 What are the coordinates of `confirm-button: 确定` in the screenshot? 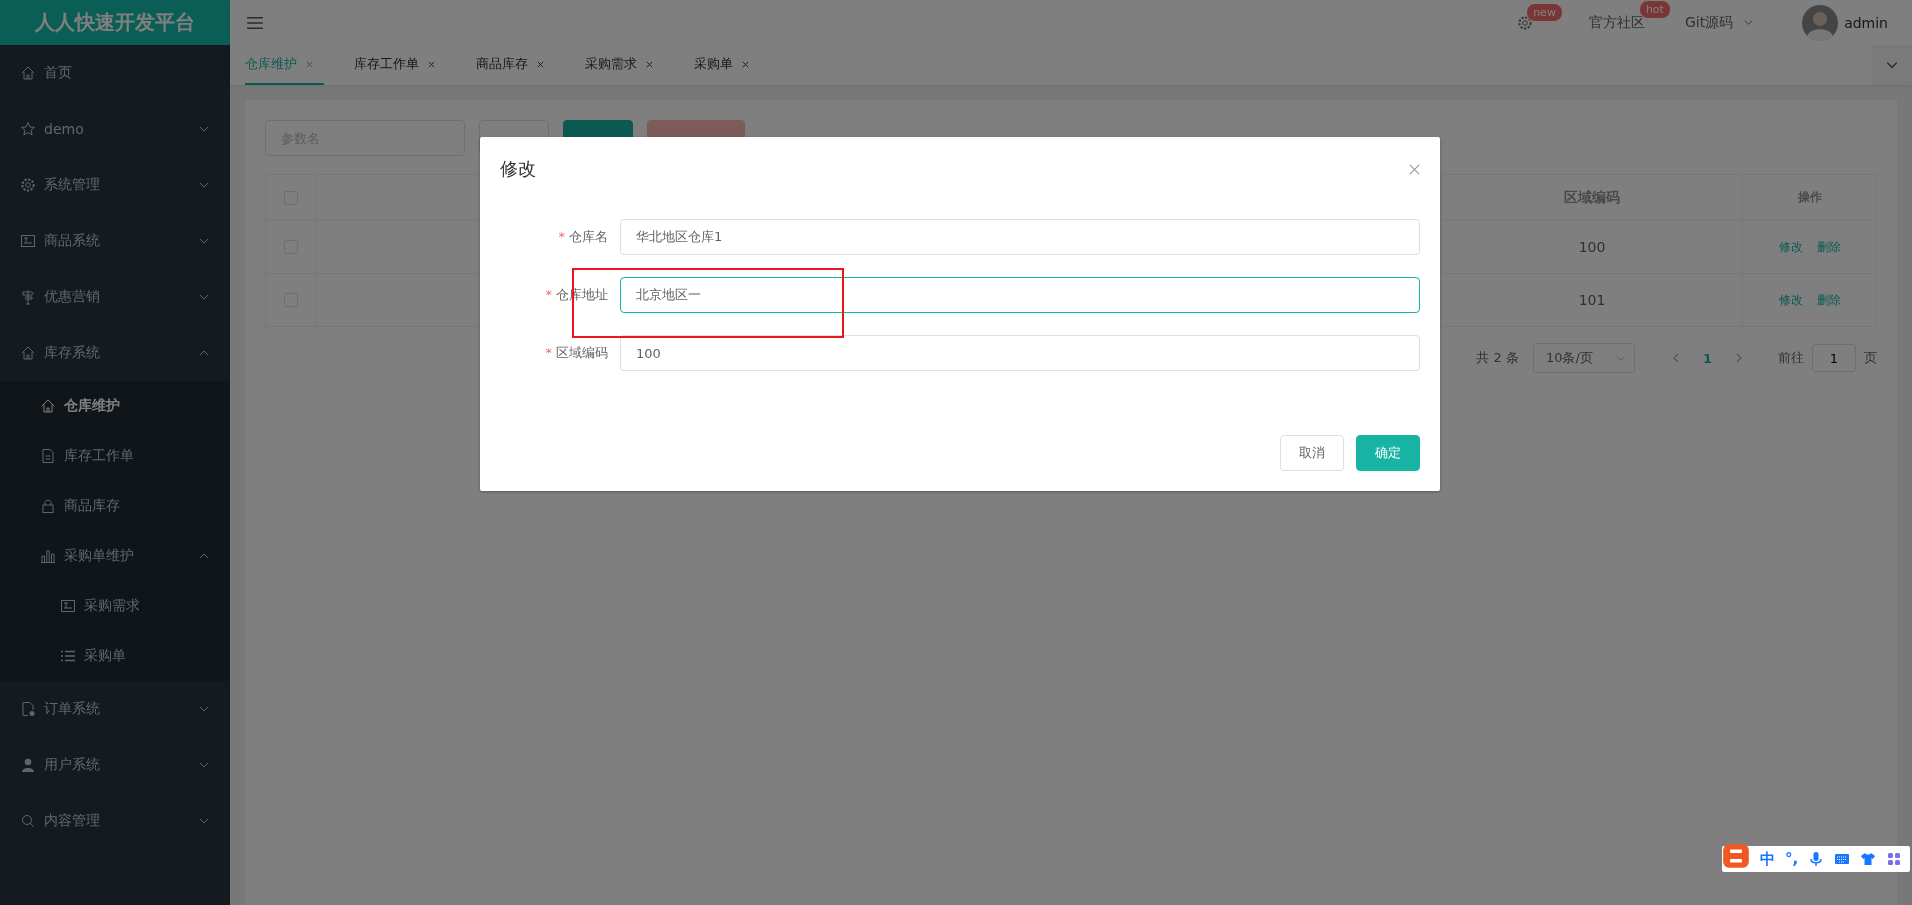 It's located at (1388, 453).